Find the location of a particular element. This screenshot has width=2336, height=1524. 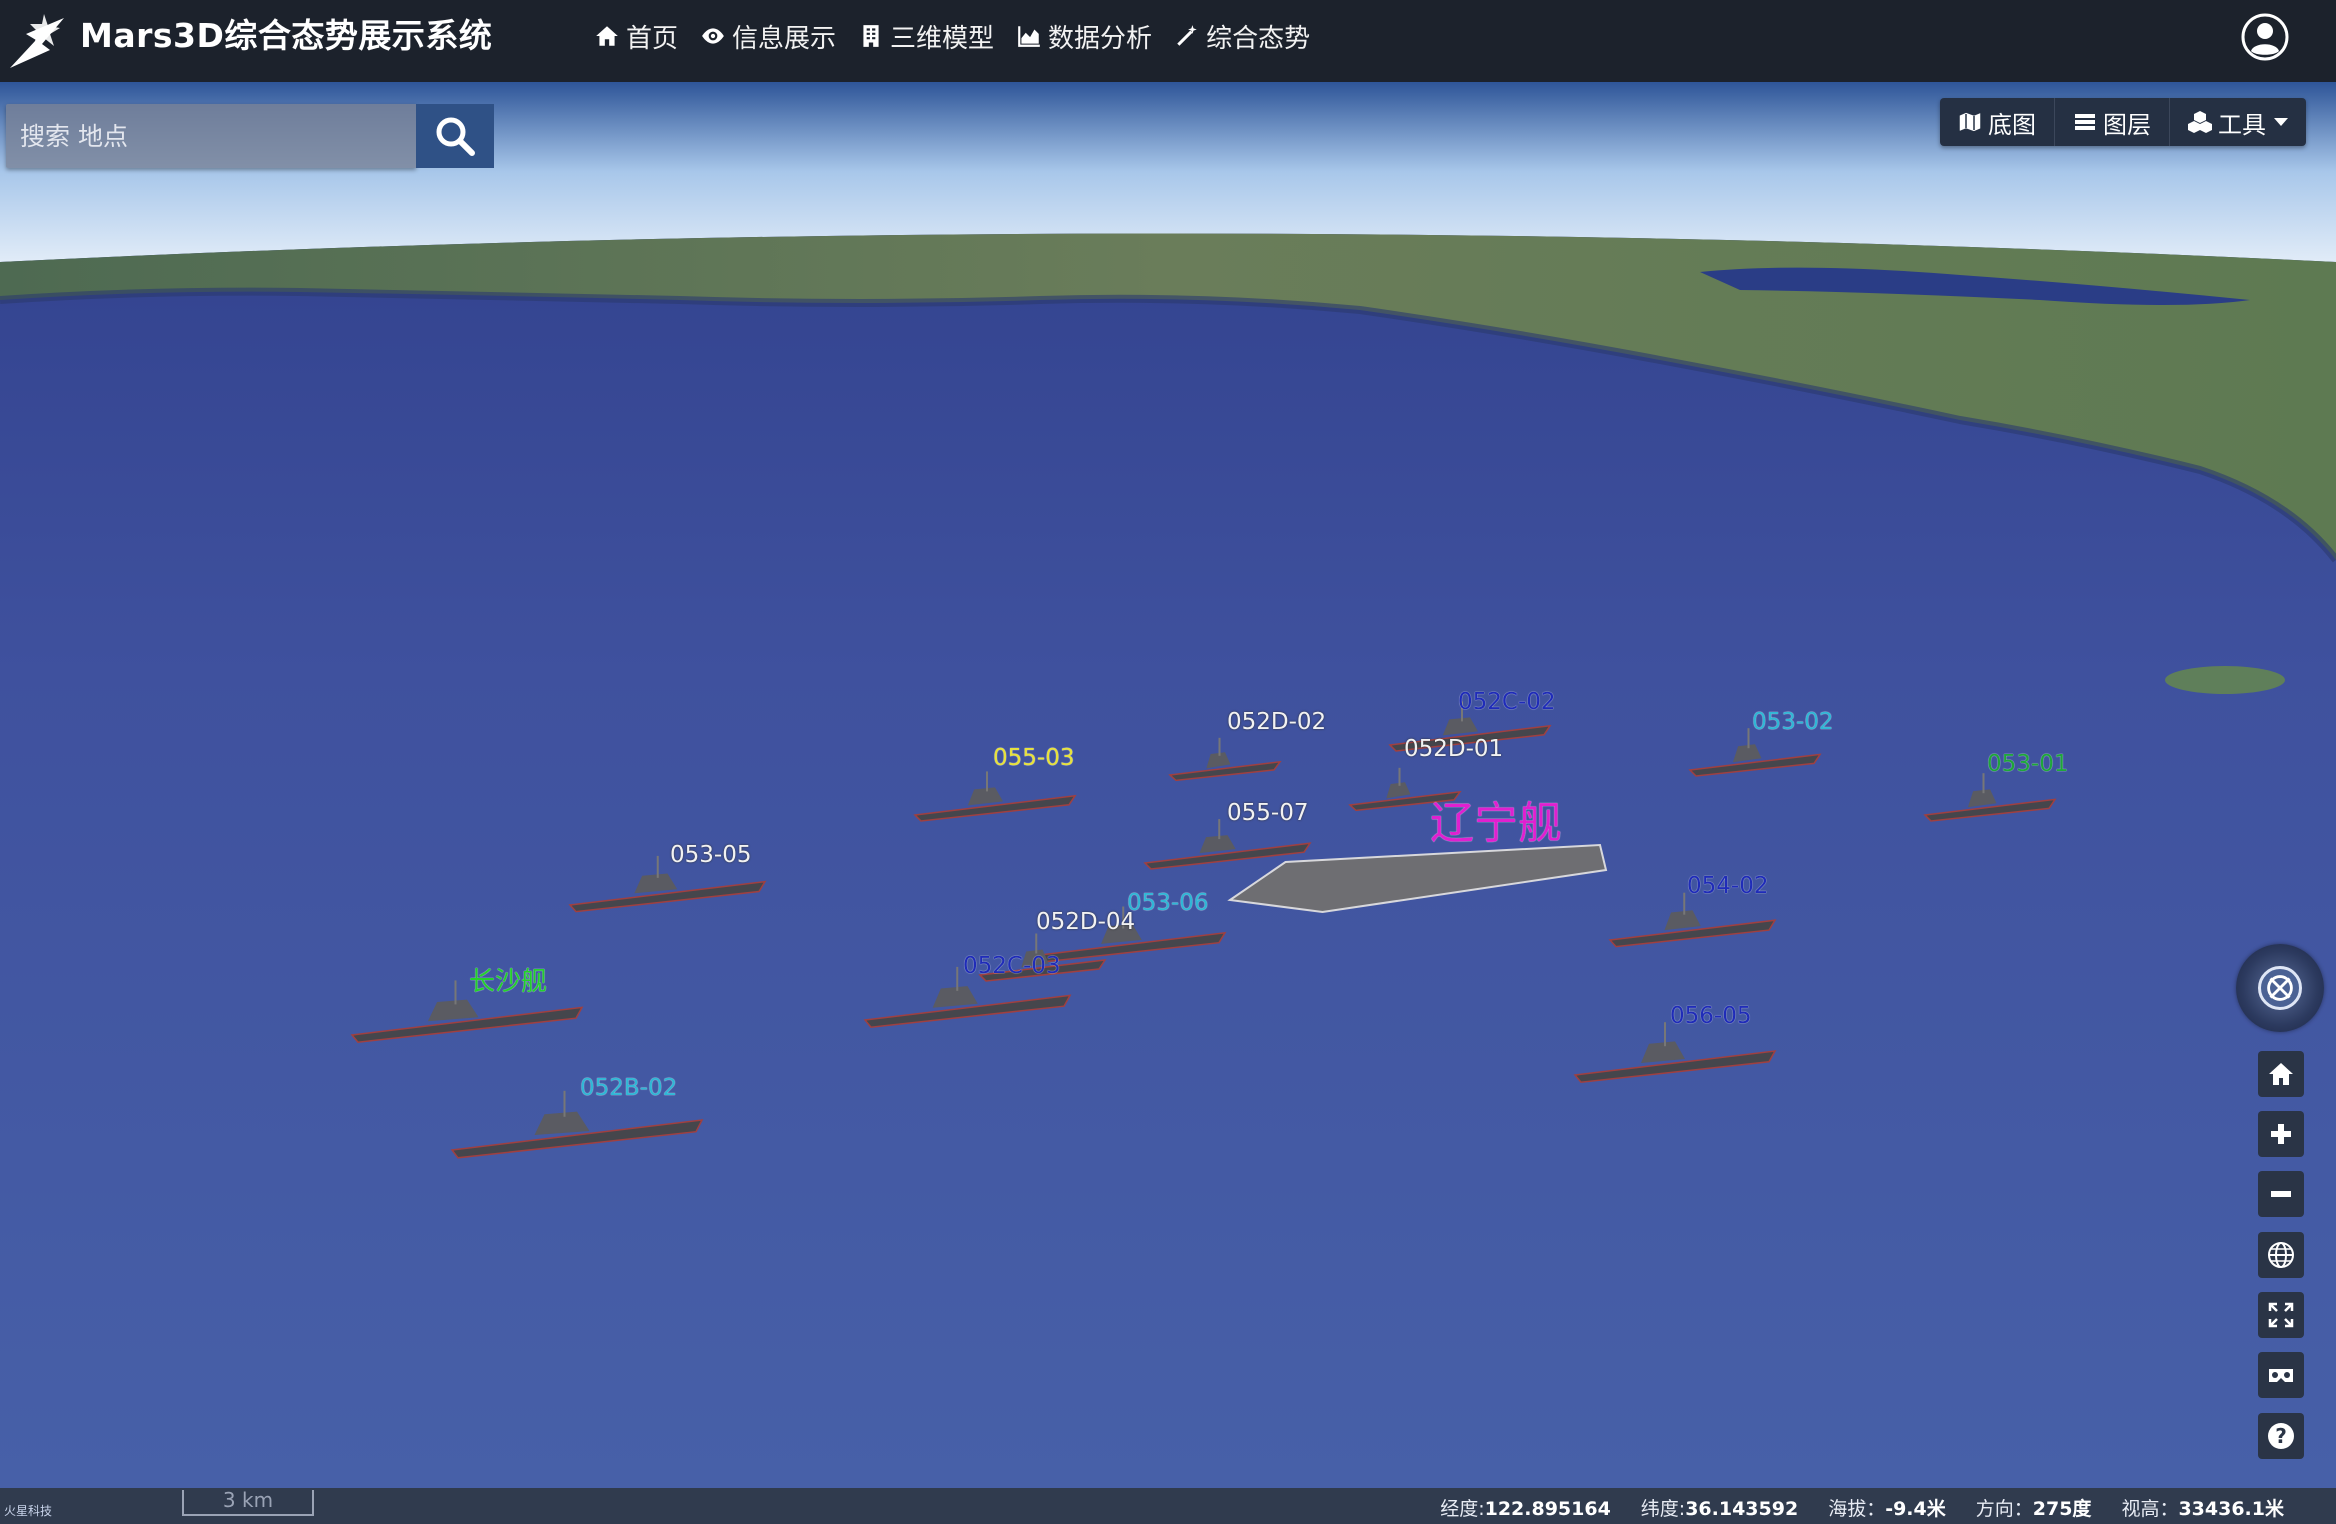

tools-button: 工具 is located at coordinates (2238, 122).